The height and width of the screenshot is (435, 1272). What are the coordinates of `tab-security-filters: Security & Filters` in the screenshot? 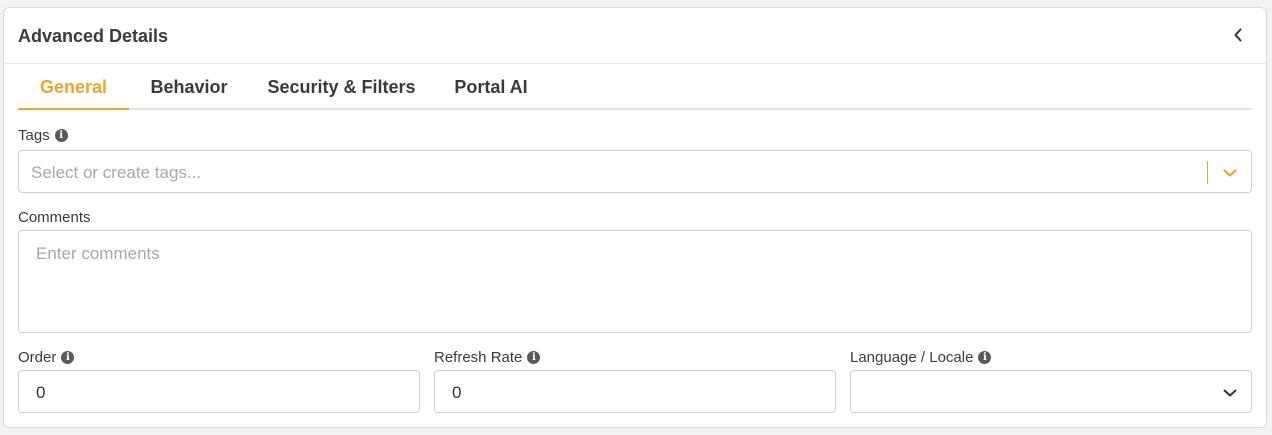 It's located at (341, 87).